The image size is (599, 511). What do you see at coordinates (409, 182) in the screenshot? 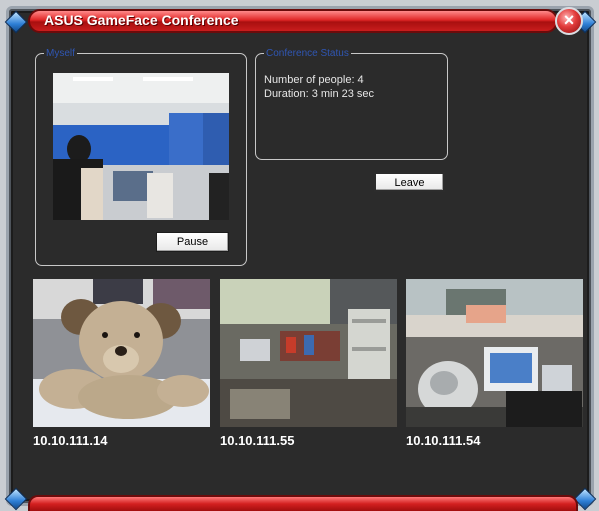
I see `leave-button: Leave` at bounding box center [409, 182].